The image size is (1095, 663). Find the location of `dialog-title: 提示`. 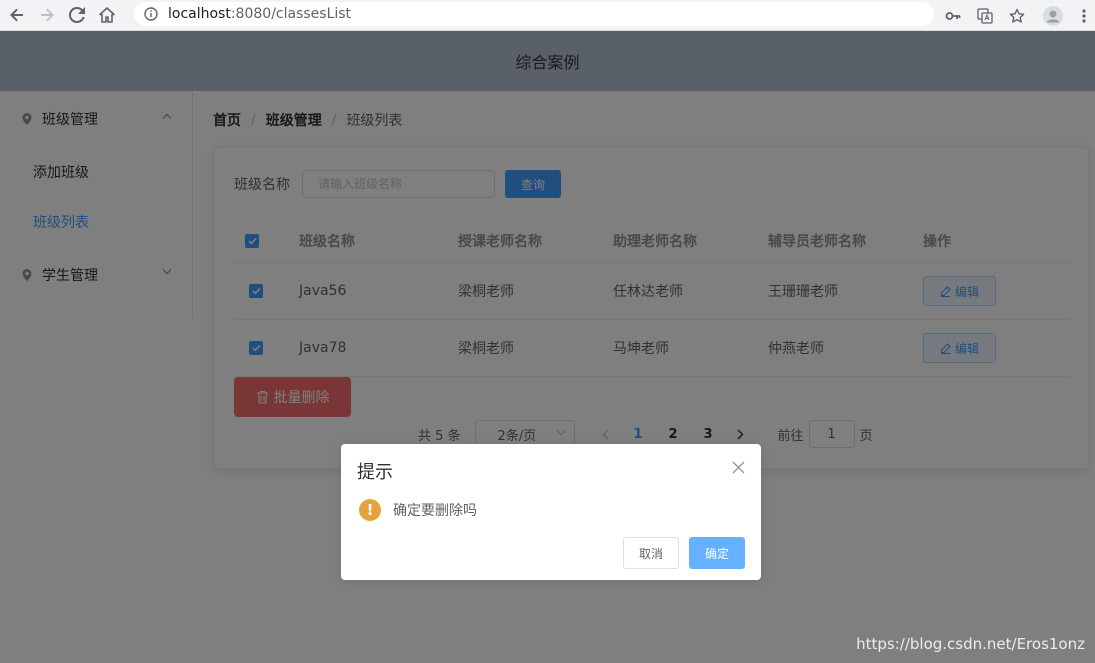

dialog-title: 提示 is located at coordinates (375, 472).